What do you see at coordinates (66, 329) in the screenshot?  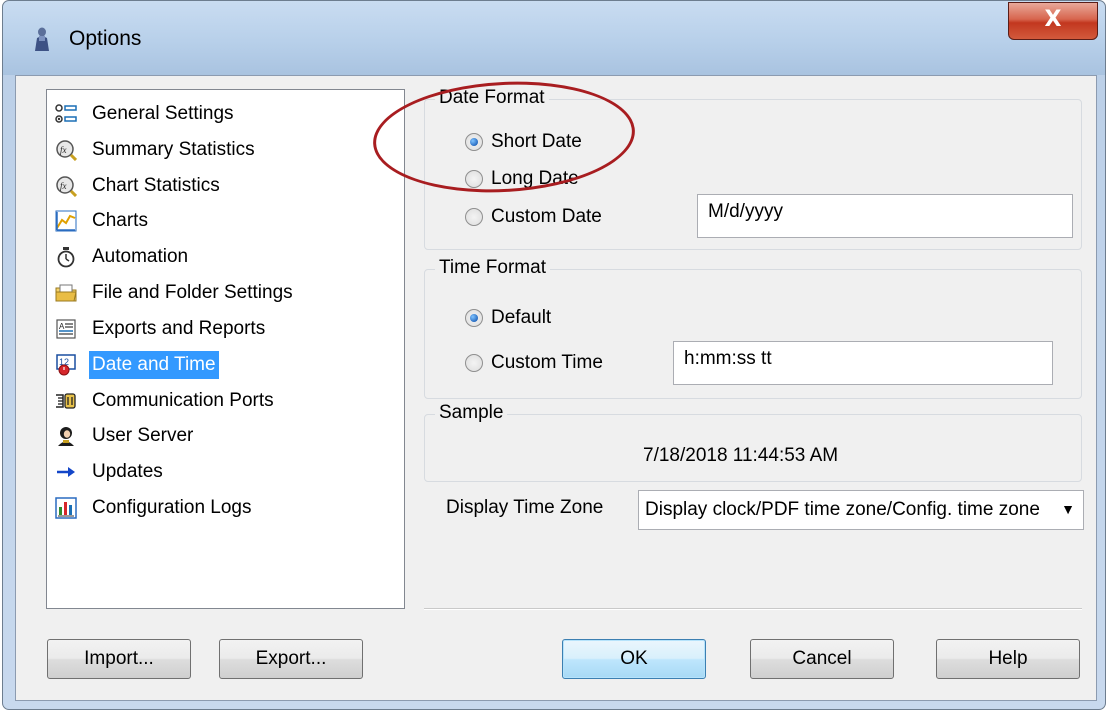 I see `document-icon: A` at bounding box center [66, 329].